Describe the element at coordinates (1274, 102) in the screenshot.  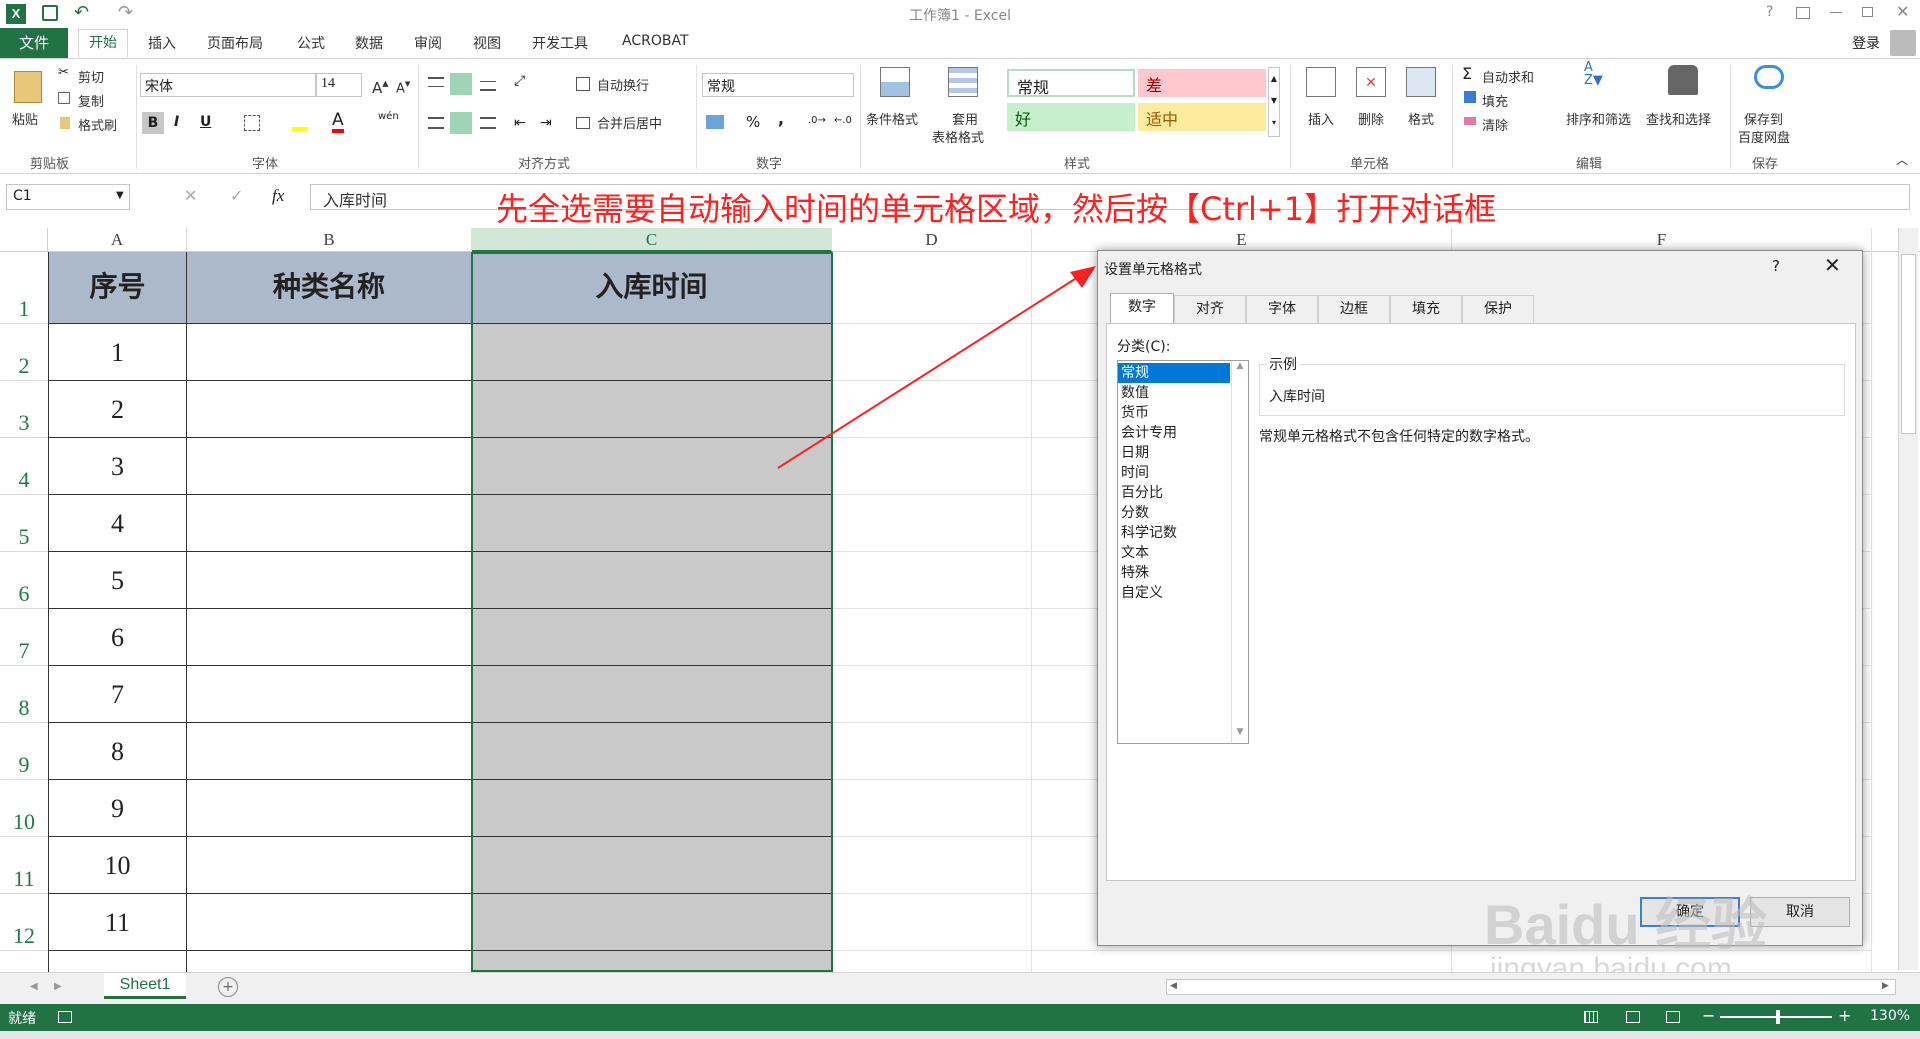
I see `styles-scroll: ▲ ▼ ▾` at that location.